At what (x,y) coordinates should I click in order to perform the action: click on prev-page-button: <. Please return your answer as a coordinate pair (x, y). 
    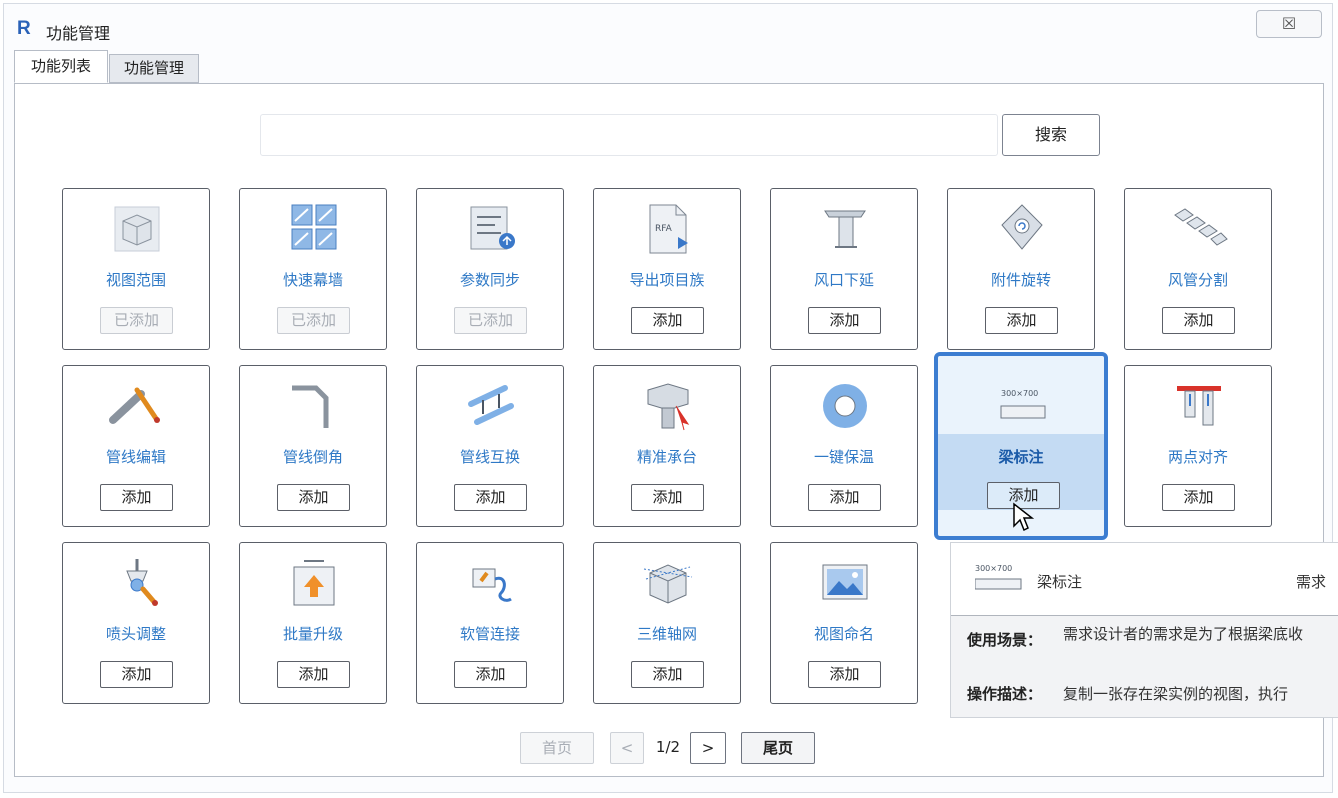
    Looking at the image, I should click on (627, 748).